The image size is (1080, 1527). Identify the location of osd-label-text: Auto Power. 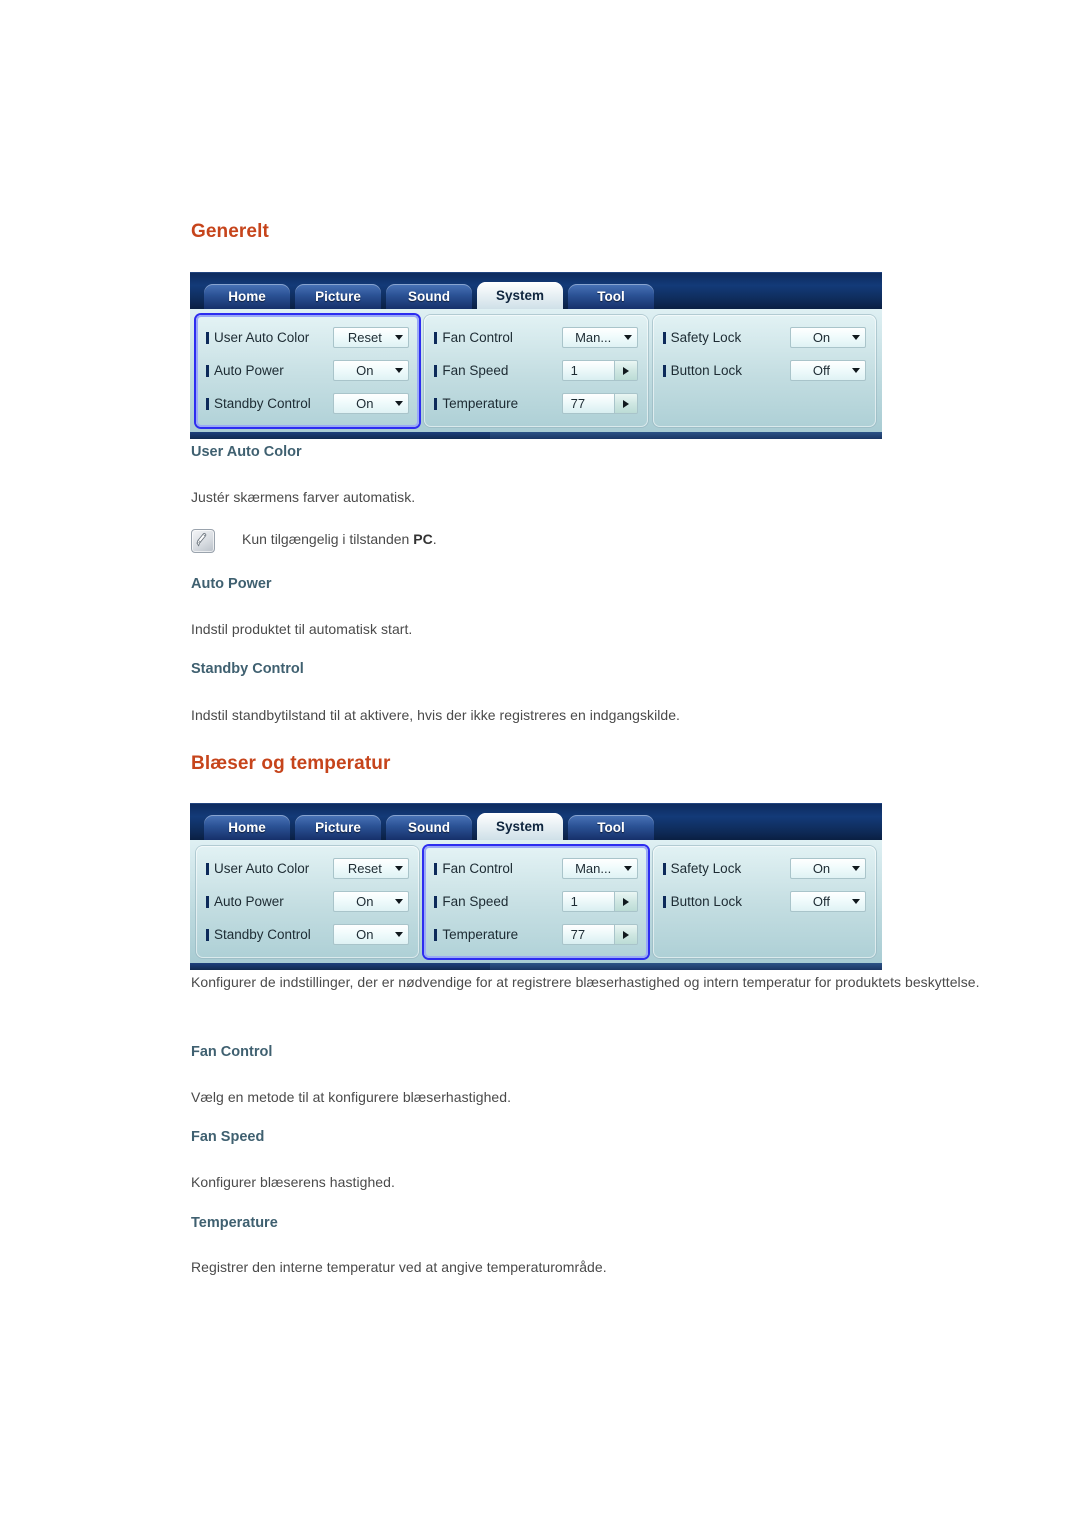
(249, 901).